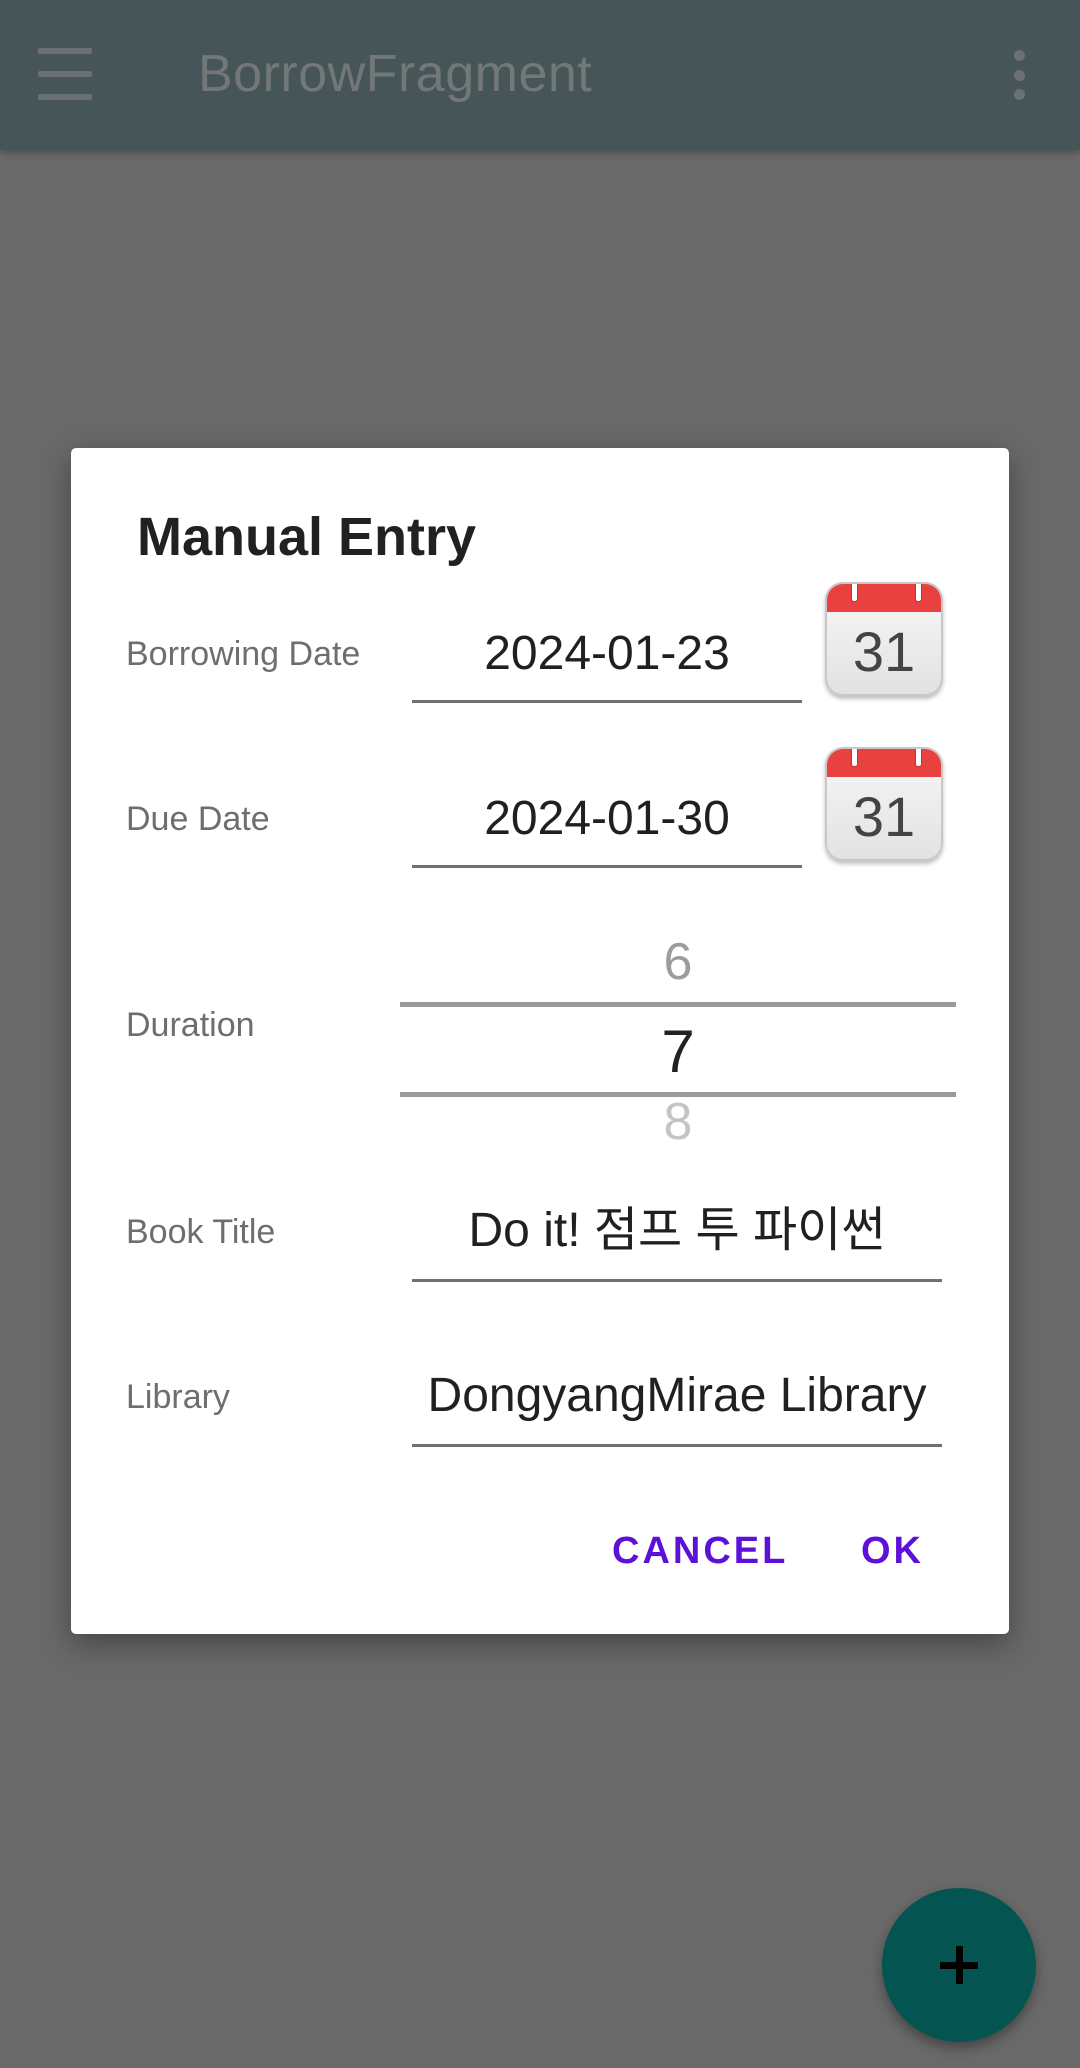  Describe the element at coordinates (677, 1403) in the screenshot. I see `library-field: DongyangMirae Library` at that location.